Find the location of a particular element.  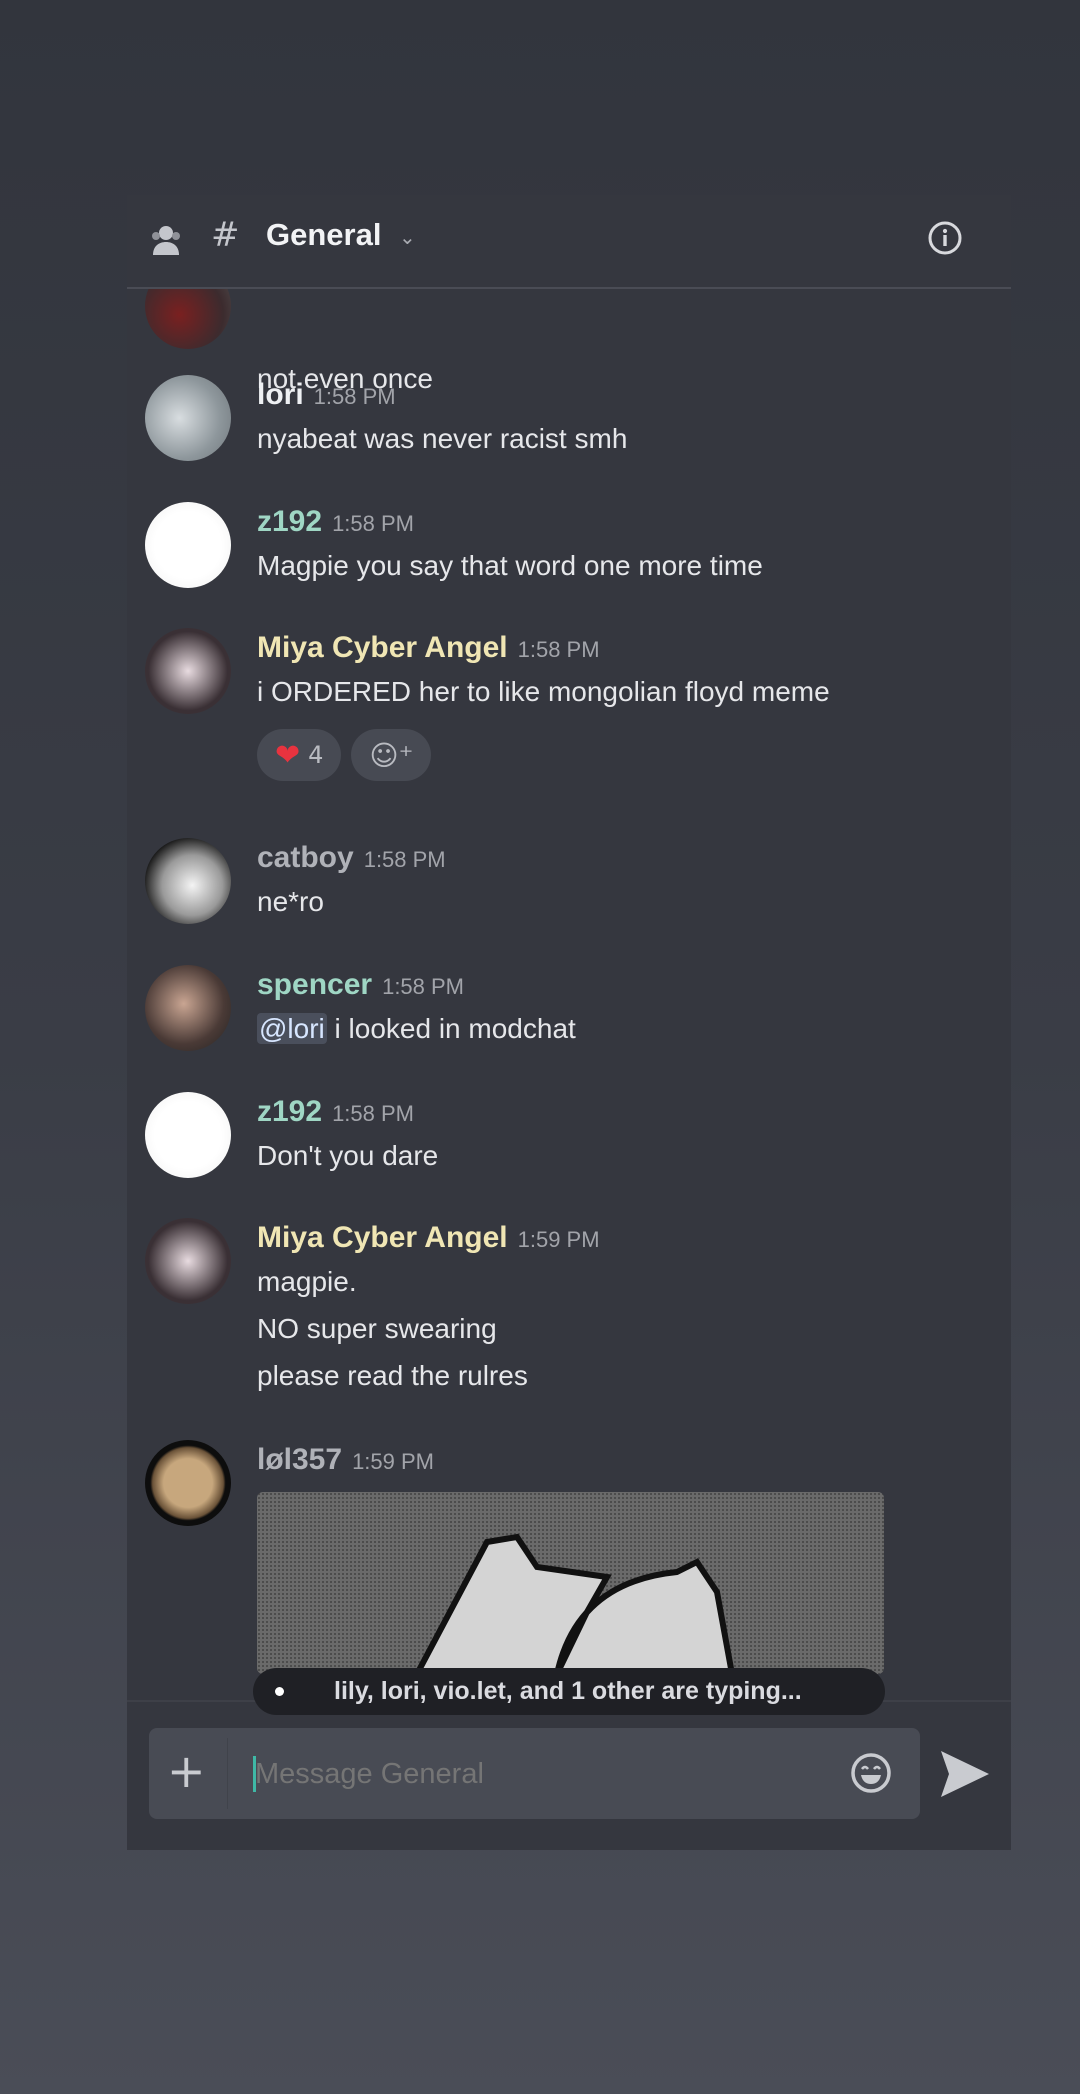

message-line: NO super swearing is located at coordinates (377, 1328).